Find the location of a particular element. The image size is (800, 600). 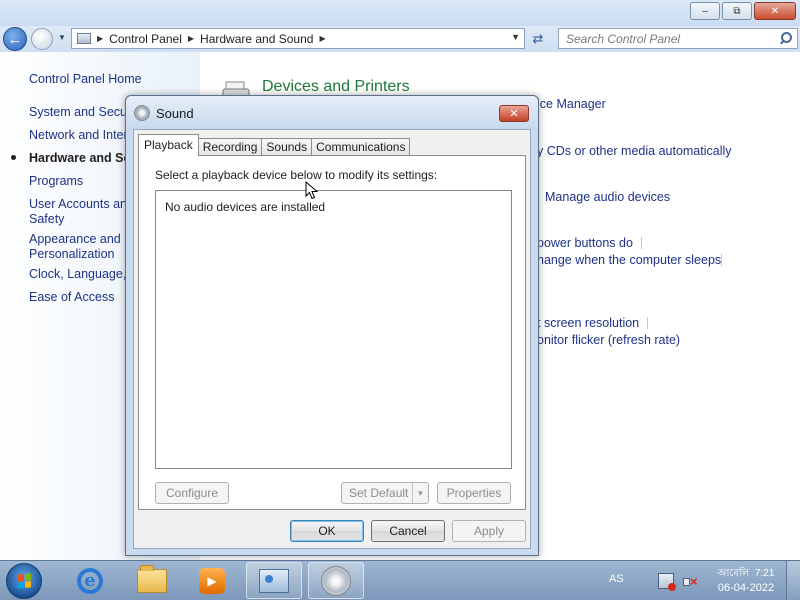

active-item-bullet-icon is located at coordinates (13, 157).